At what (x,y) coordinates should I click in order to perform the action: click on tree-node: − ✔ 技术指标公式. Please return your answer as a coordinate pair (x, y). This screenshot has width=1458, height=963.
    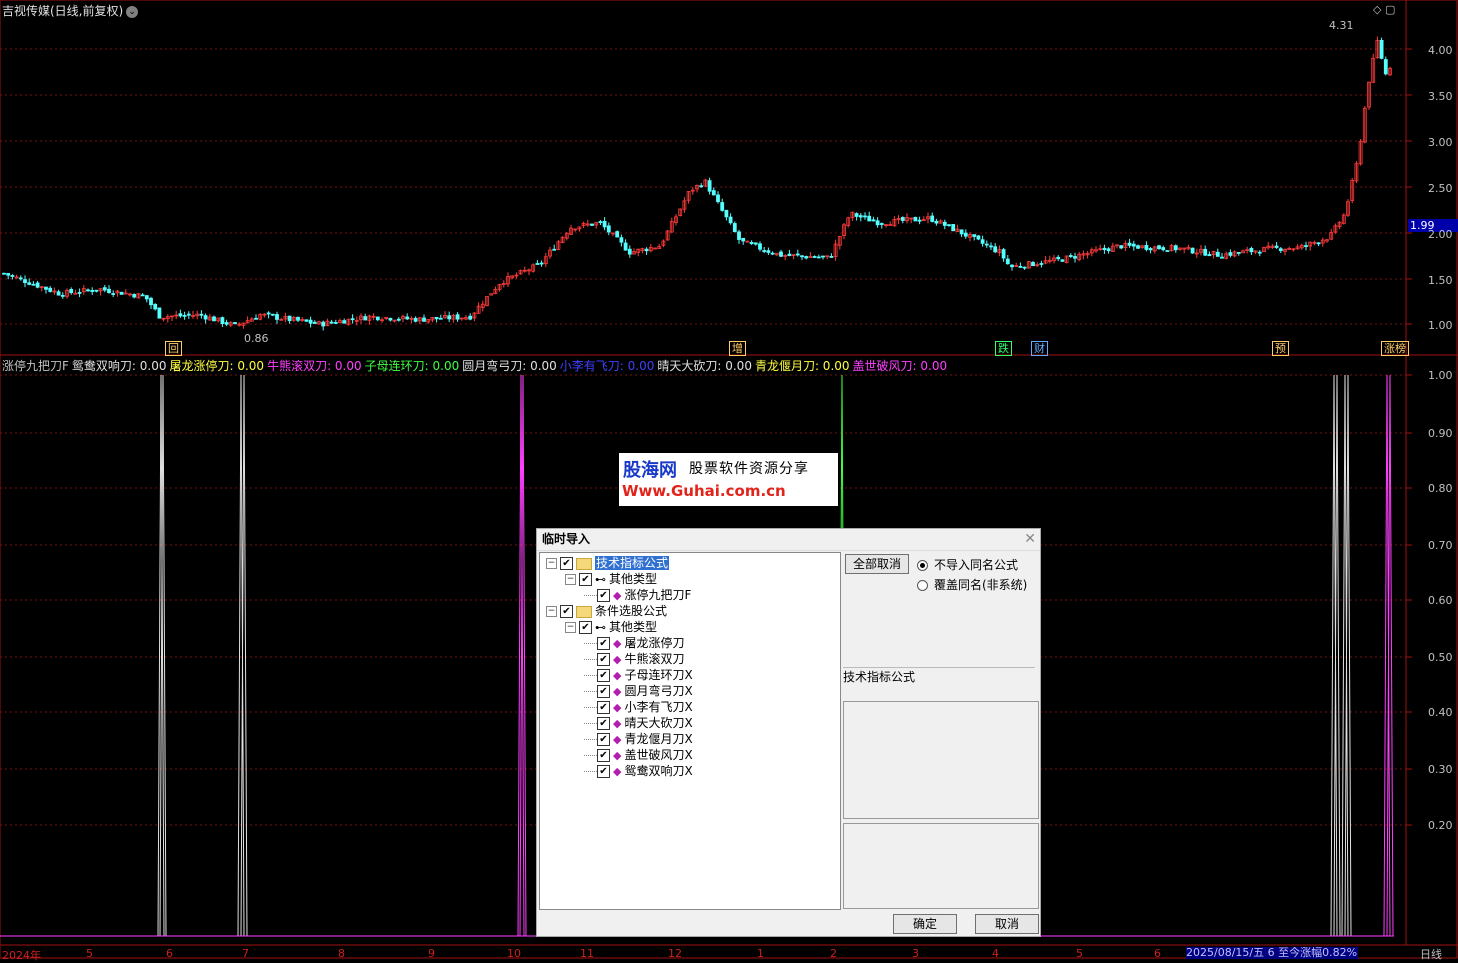
    Looking at the image, I should click on (608, 563).